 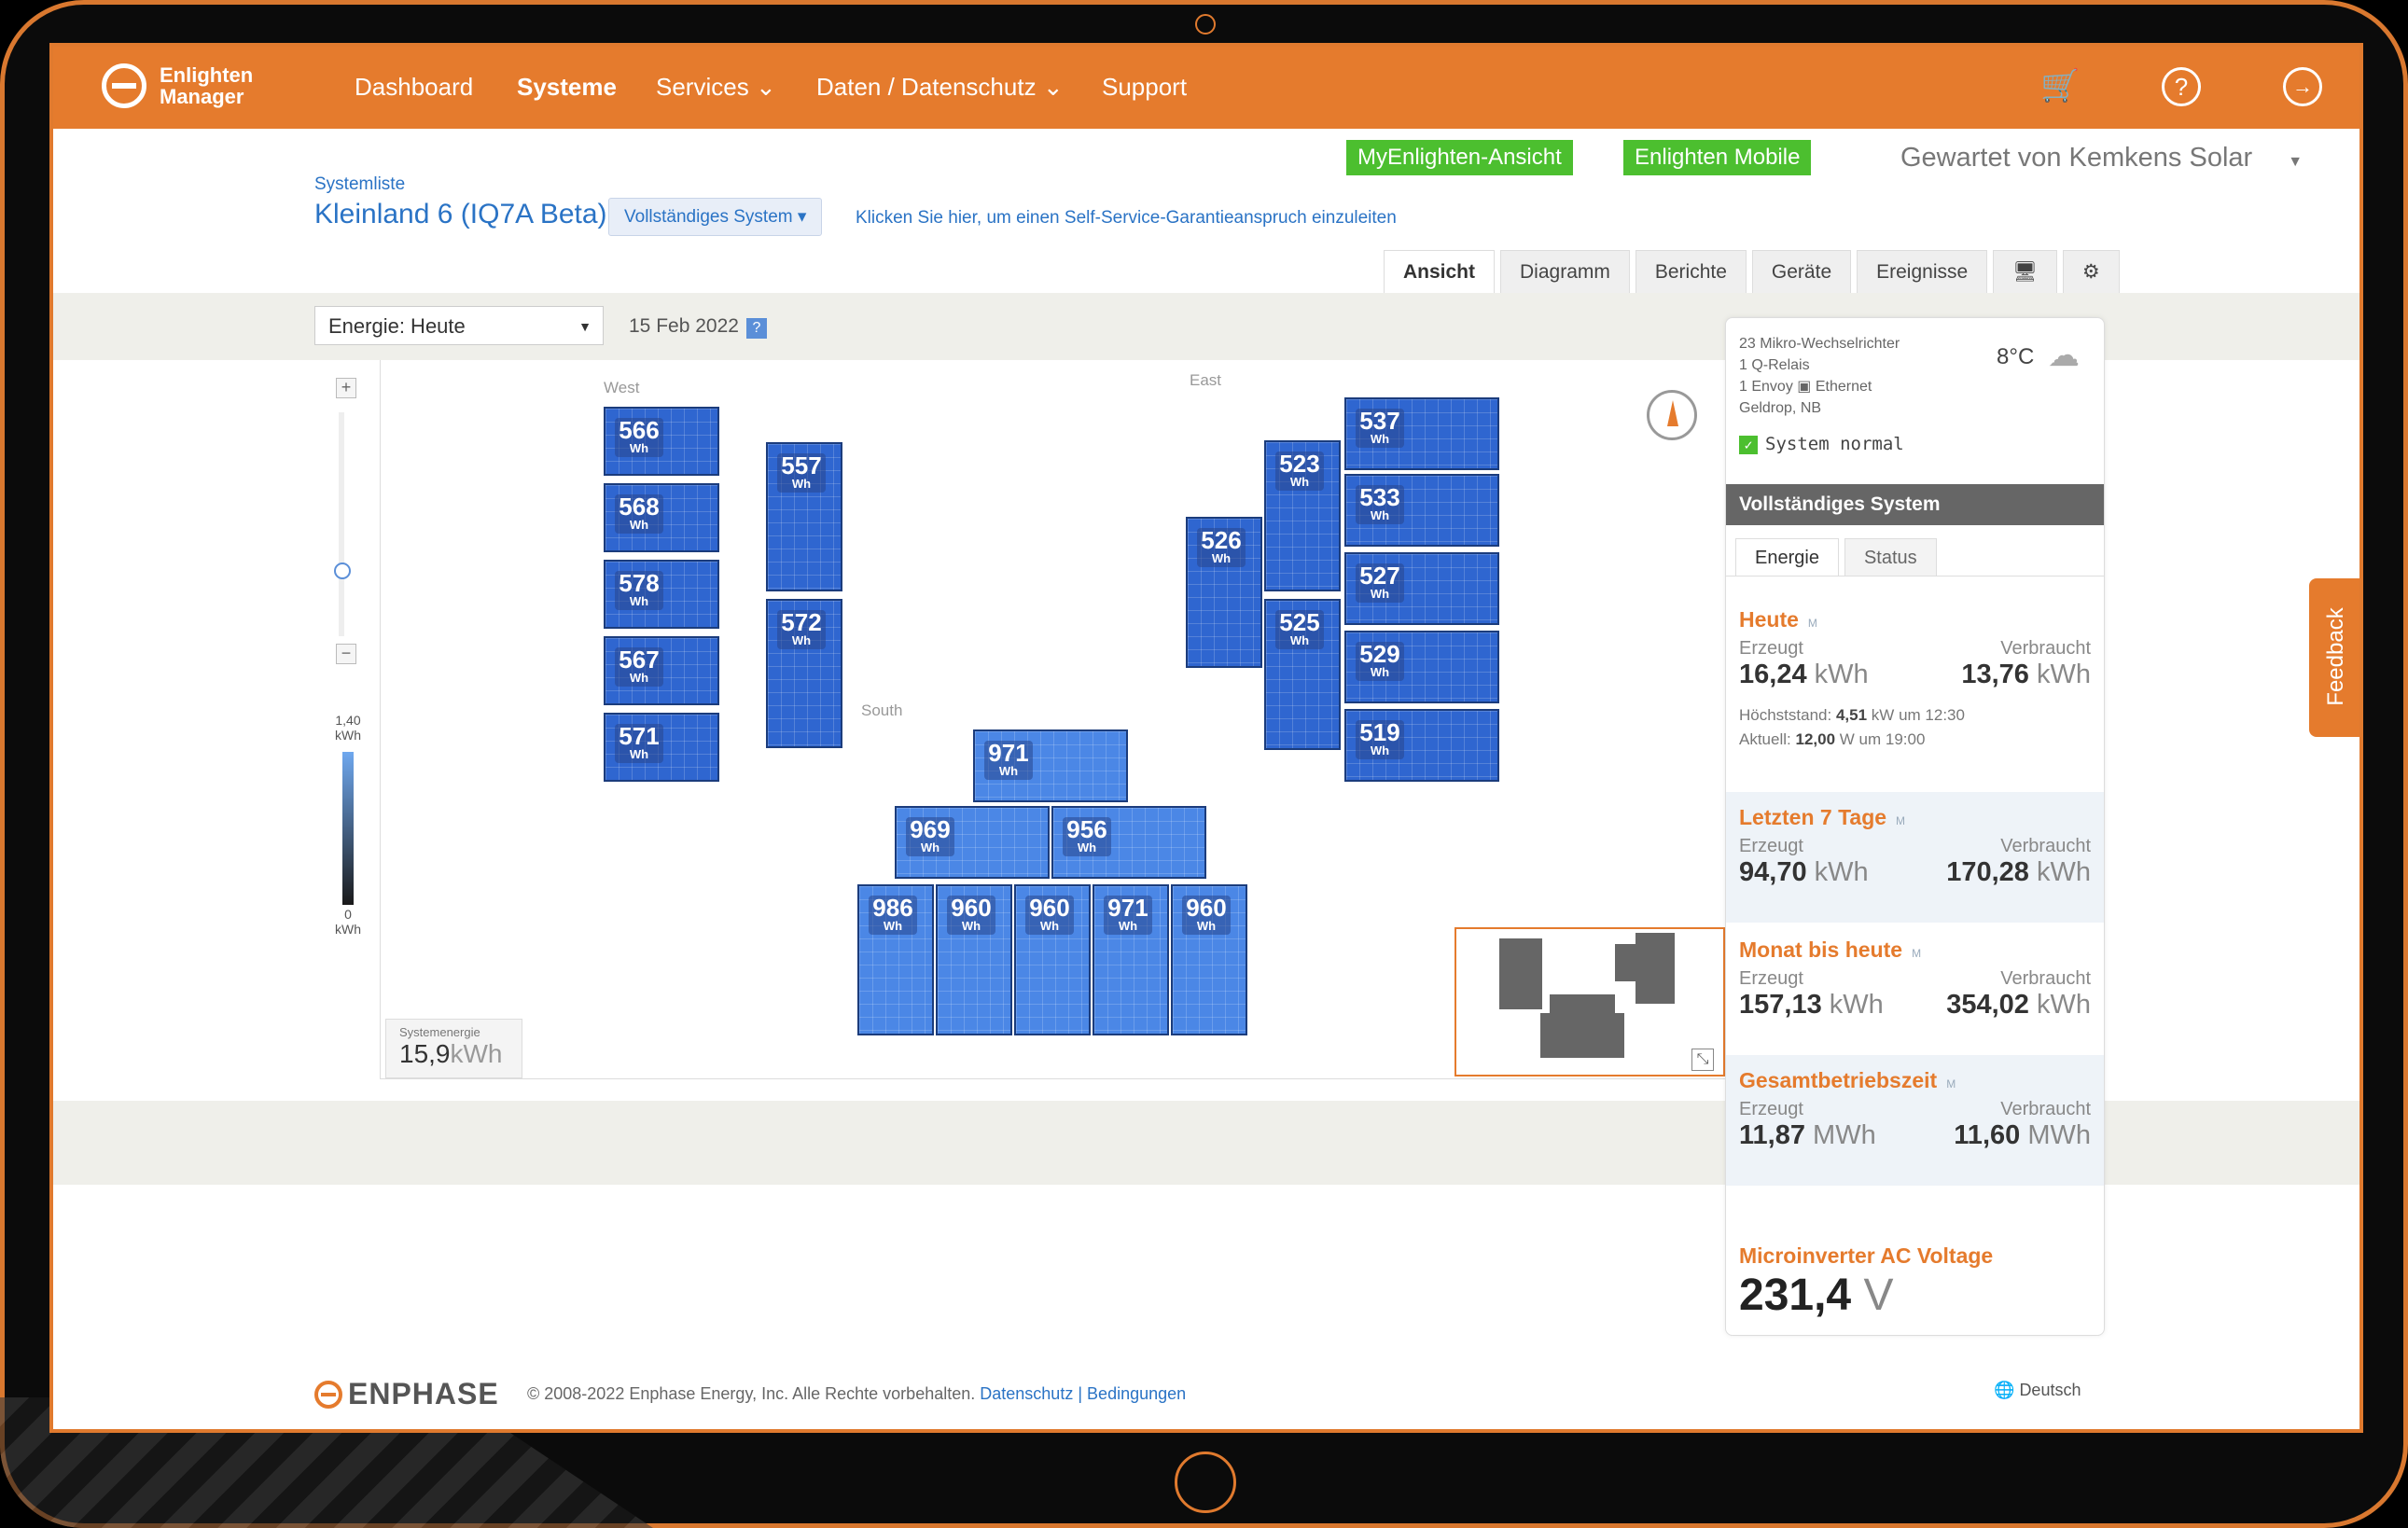 What do you see at coordinates (639, 590) in the screenshot?
I see `panel-label: 578 Wh` at bounding box center [639, 590].